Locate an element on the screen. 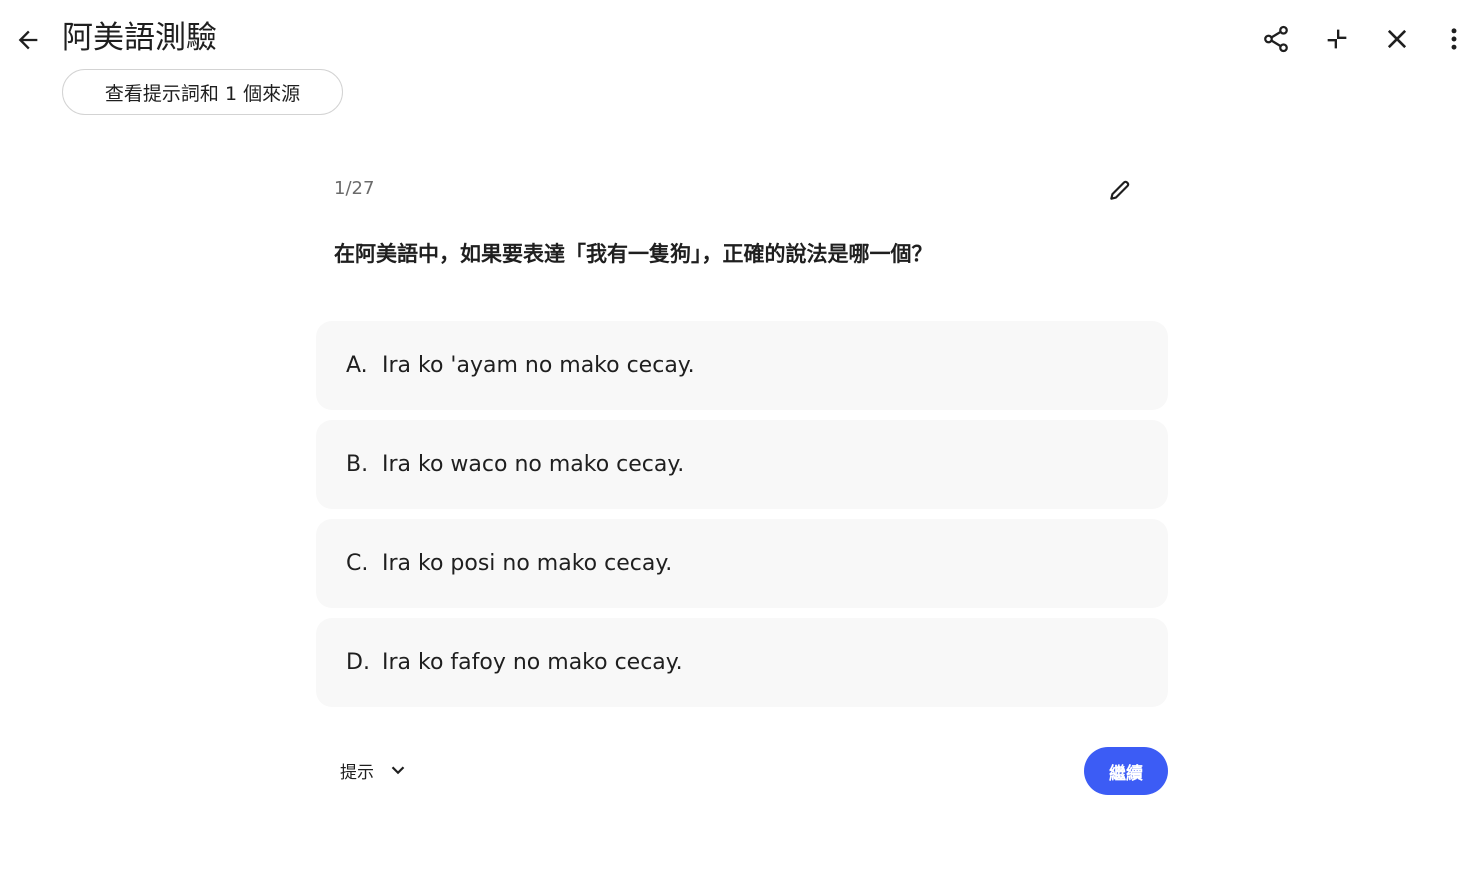 The image size is (1475, 872). close-icon is located at coordinates (1397, 39).